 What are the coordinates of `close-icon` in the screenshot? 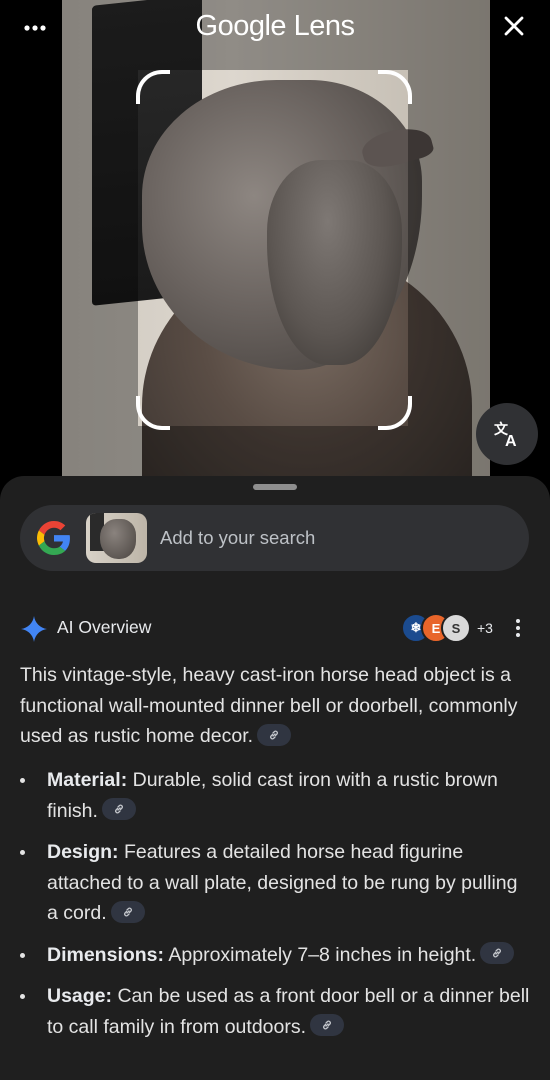 It's located at (514, 26).